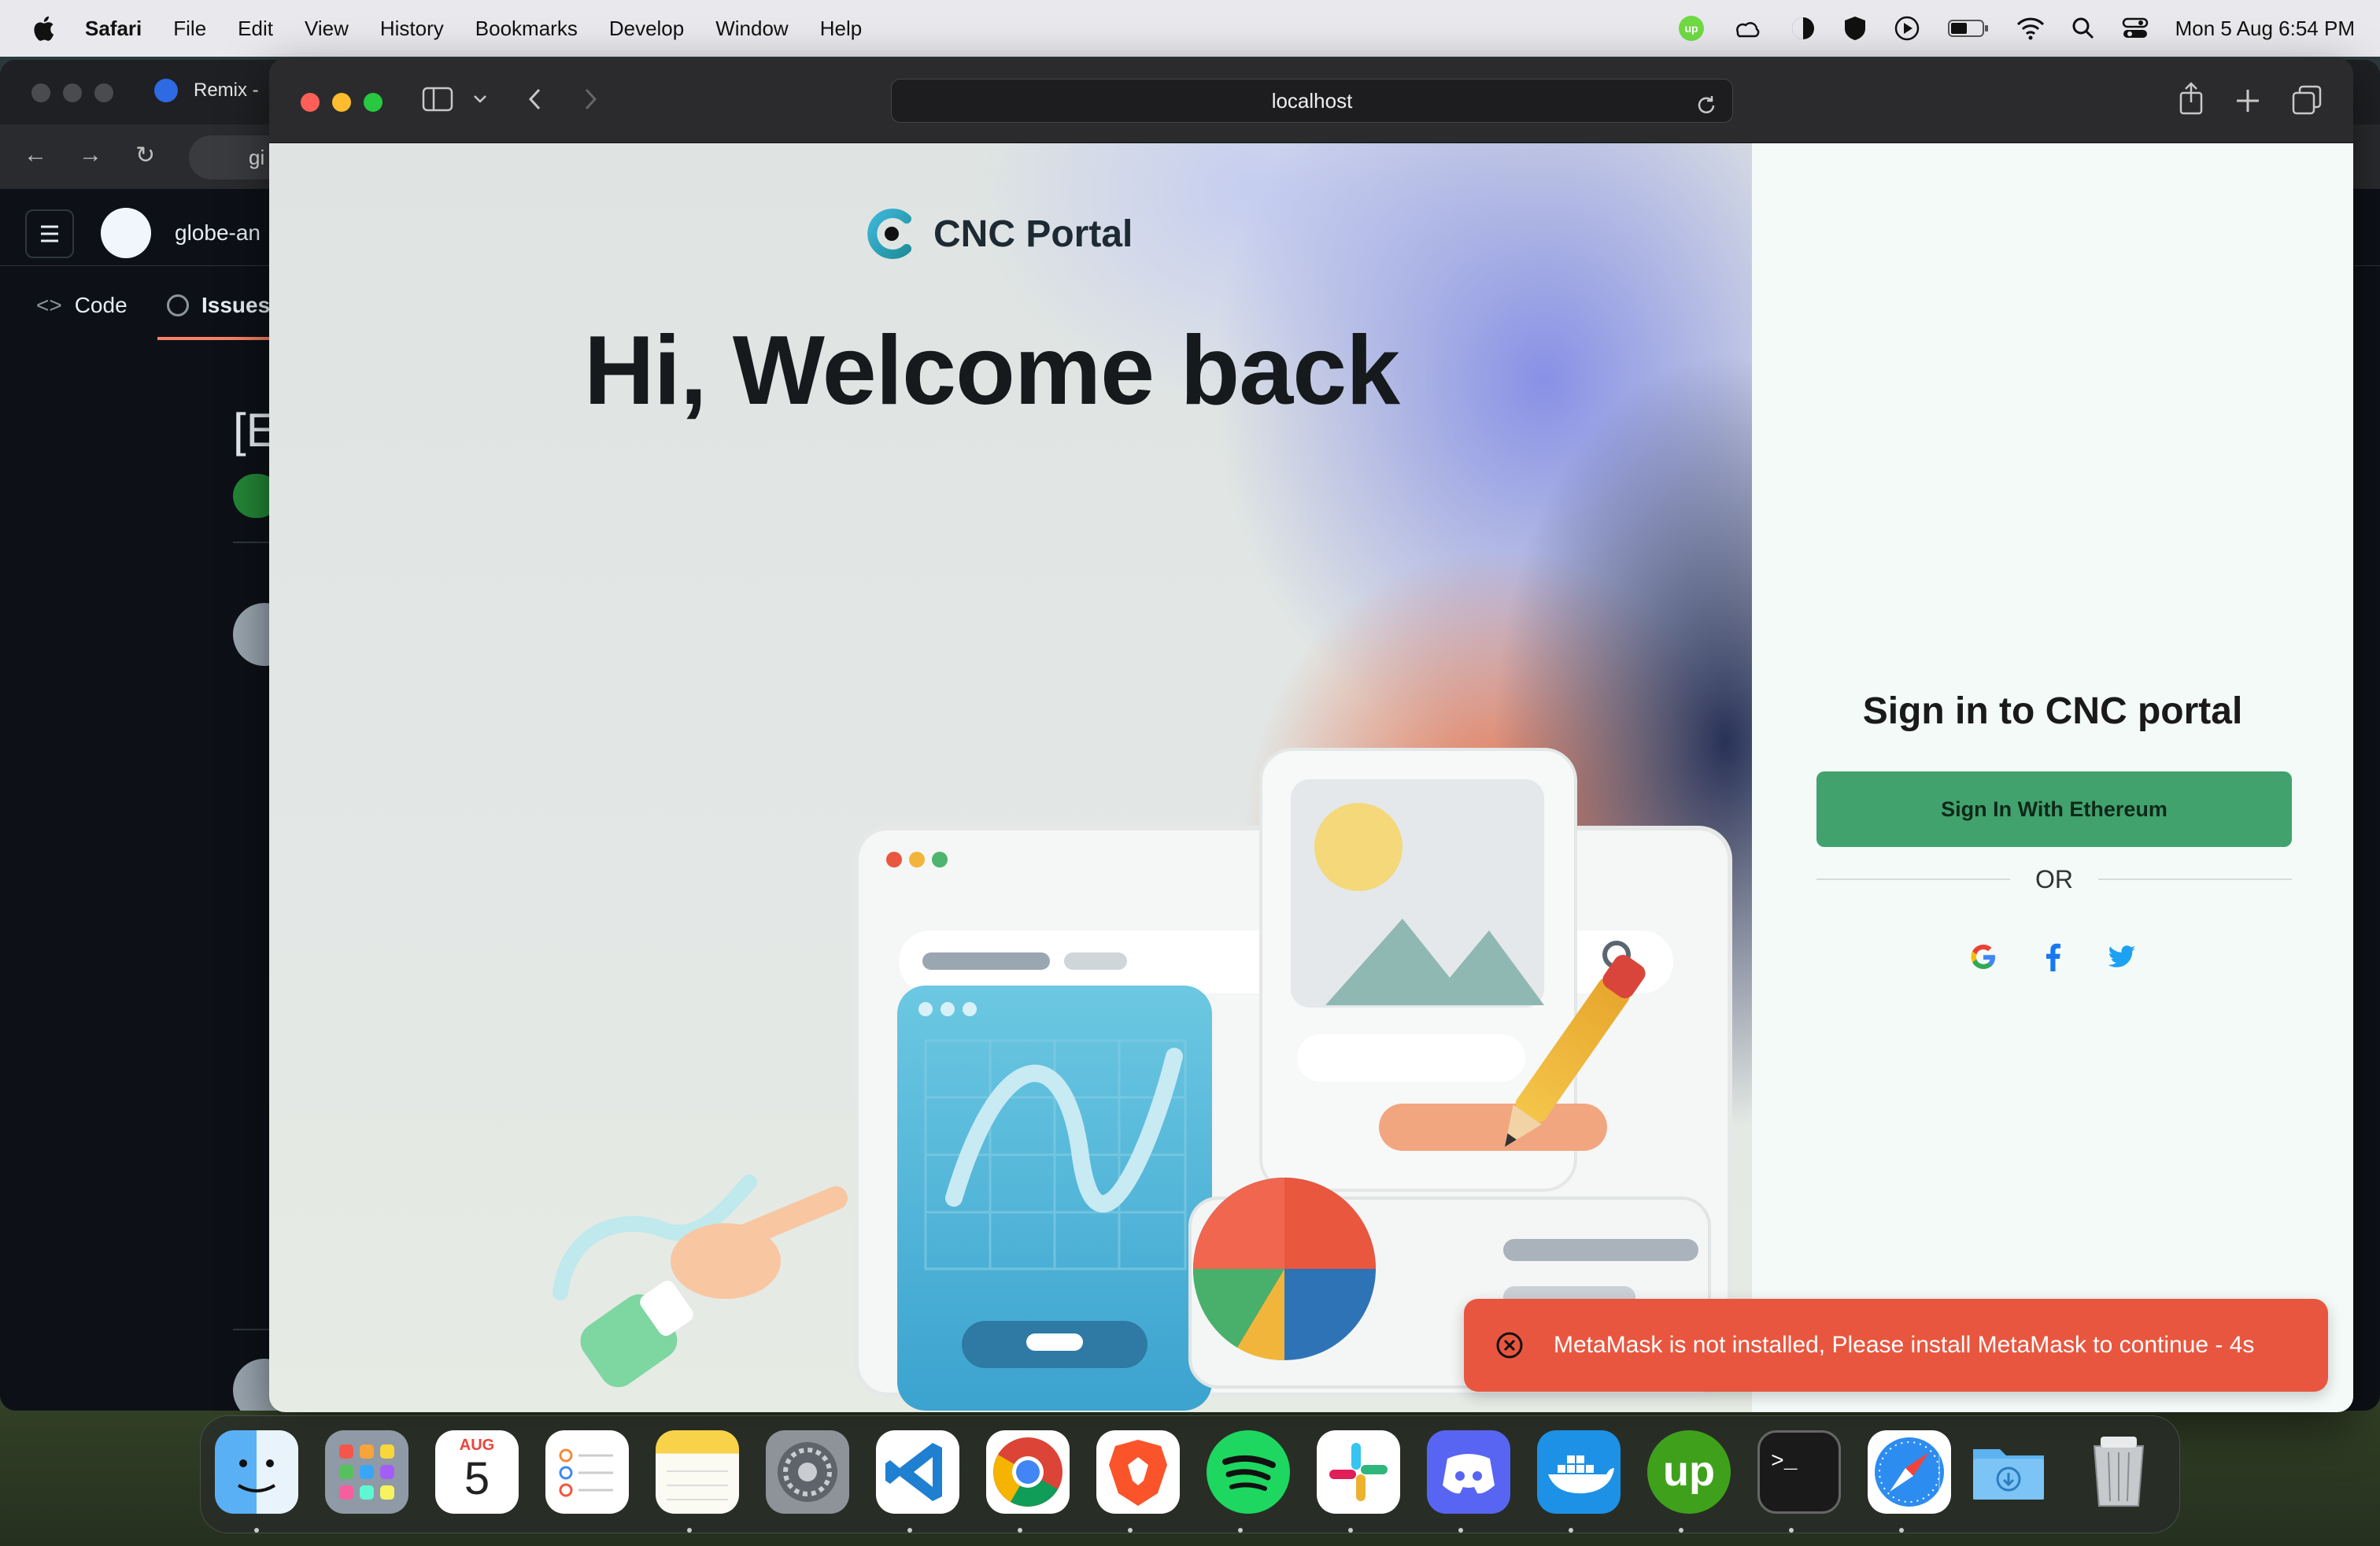 This screenshot has height=1546, width=2380. Describe the element at coordinates (189, 29) in the screenshot. I see `menu-file: File` at that location.